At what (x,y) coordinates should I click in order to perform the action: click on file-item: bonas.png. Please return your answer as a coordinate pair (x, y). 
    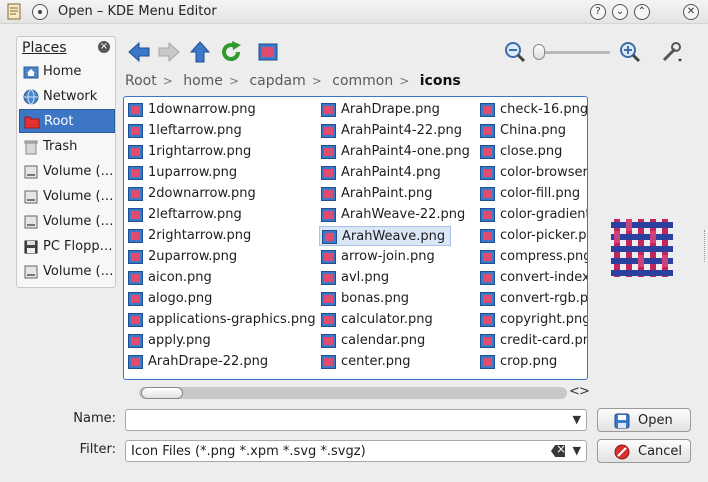
    Looking at the image, I should click on (396, 299).